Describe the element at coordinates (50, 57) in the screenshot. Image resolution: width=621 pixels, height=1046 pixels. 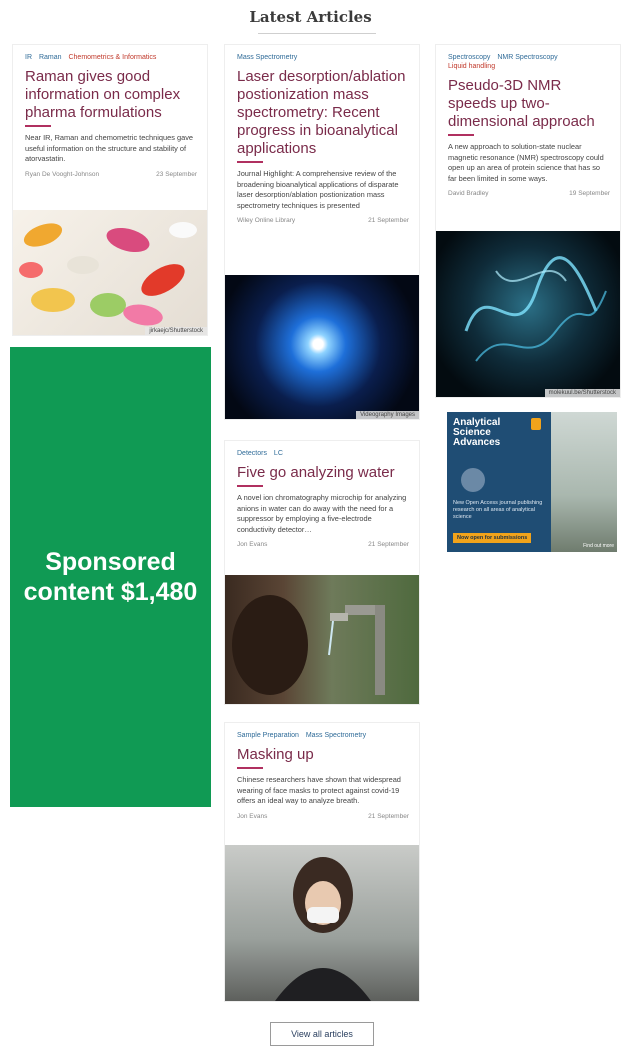
I see `tag-link: Raman` at that location.